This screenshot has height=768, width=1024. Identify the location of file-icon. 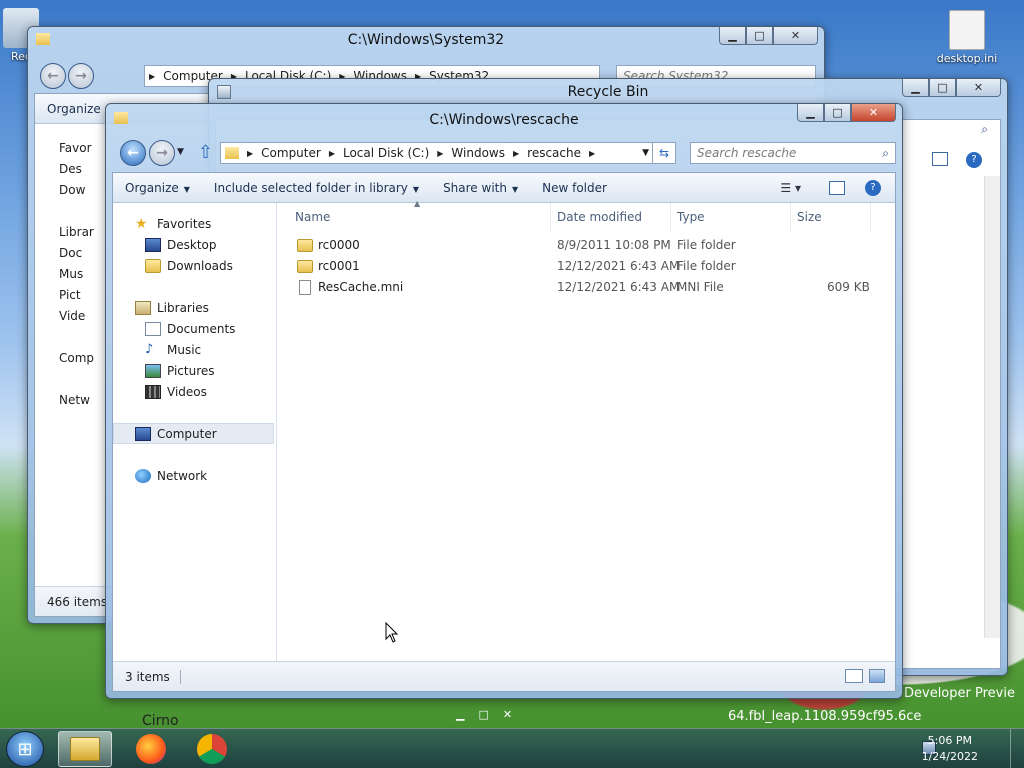
(305, 287).